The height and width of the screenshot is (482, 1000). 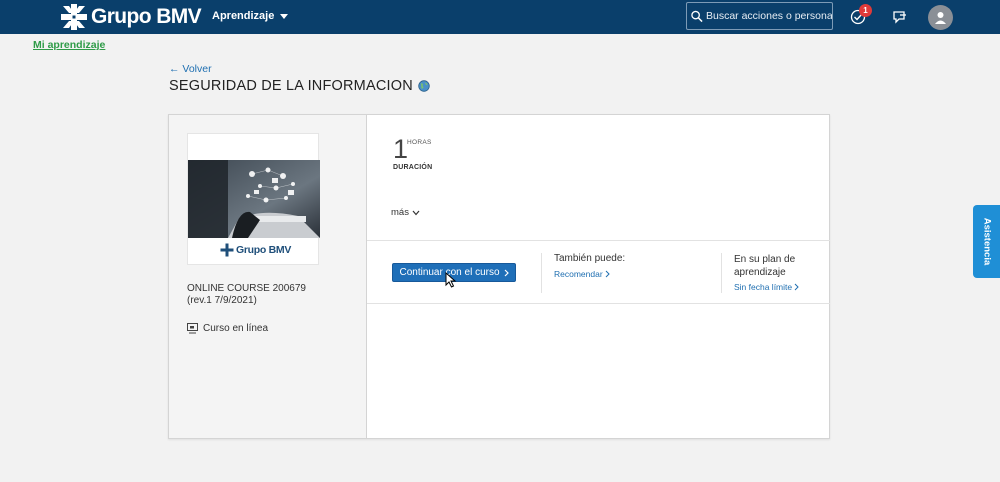 What do you see at coordinates (765, 266) in the screenshot?
I see `learning-plan-title: En su plan de aprendizaje` at bounding box center [765, 266].